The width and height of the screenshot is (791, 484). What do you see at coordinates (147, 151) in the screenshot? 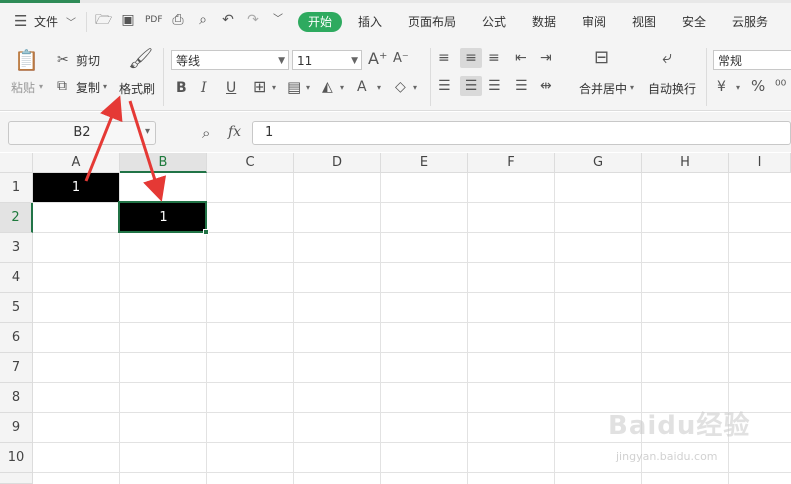
I see `arrow-format-painter-to-b2` at bounding box center [147, 151].